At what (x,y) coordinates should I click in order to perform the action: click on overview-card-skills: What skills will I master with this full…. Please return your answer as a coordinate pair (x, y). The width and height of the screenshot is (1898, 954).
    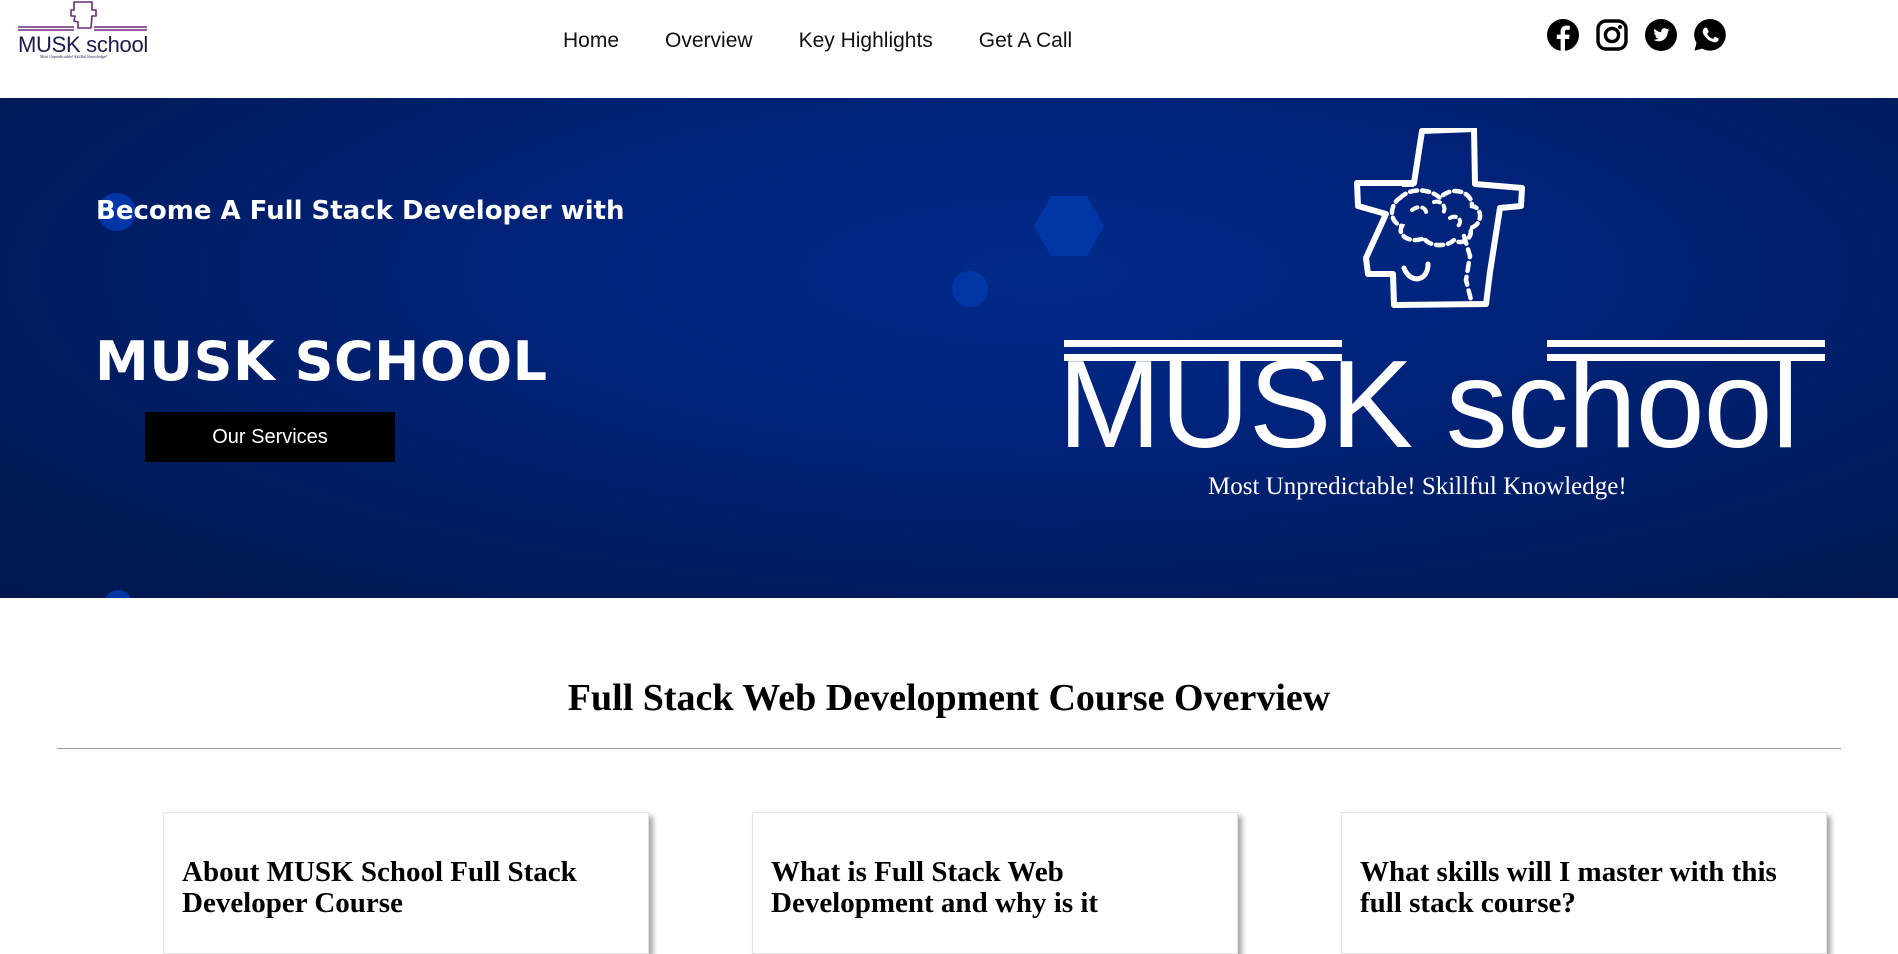
    Looking at the image, I should click on (1584, 883).